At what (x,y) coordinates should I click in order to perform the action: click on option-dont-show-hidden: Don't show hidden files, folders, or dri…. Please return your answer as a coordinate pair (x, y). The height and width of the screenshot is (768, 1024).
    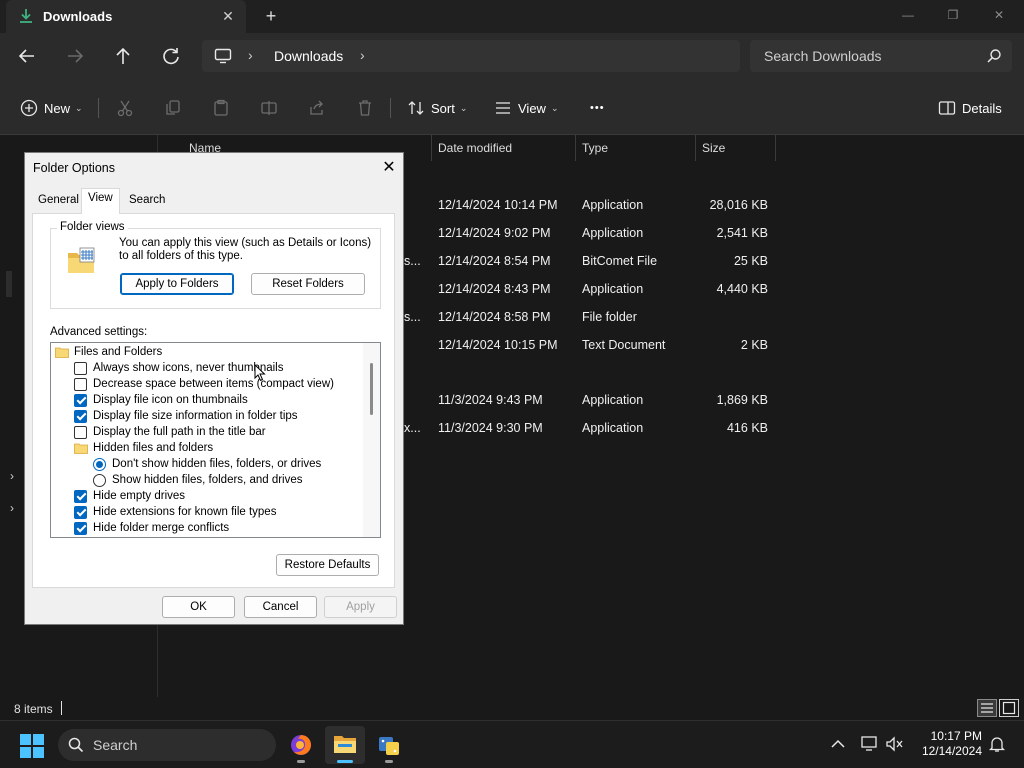
    Looking at the image, I should click on (207, 464).